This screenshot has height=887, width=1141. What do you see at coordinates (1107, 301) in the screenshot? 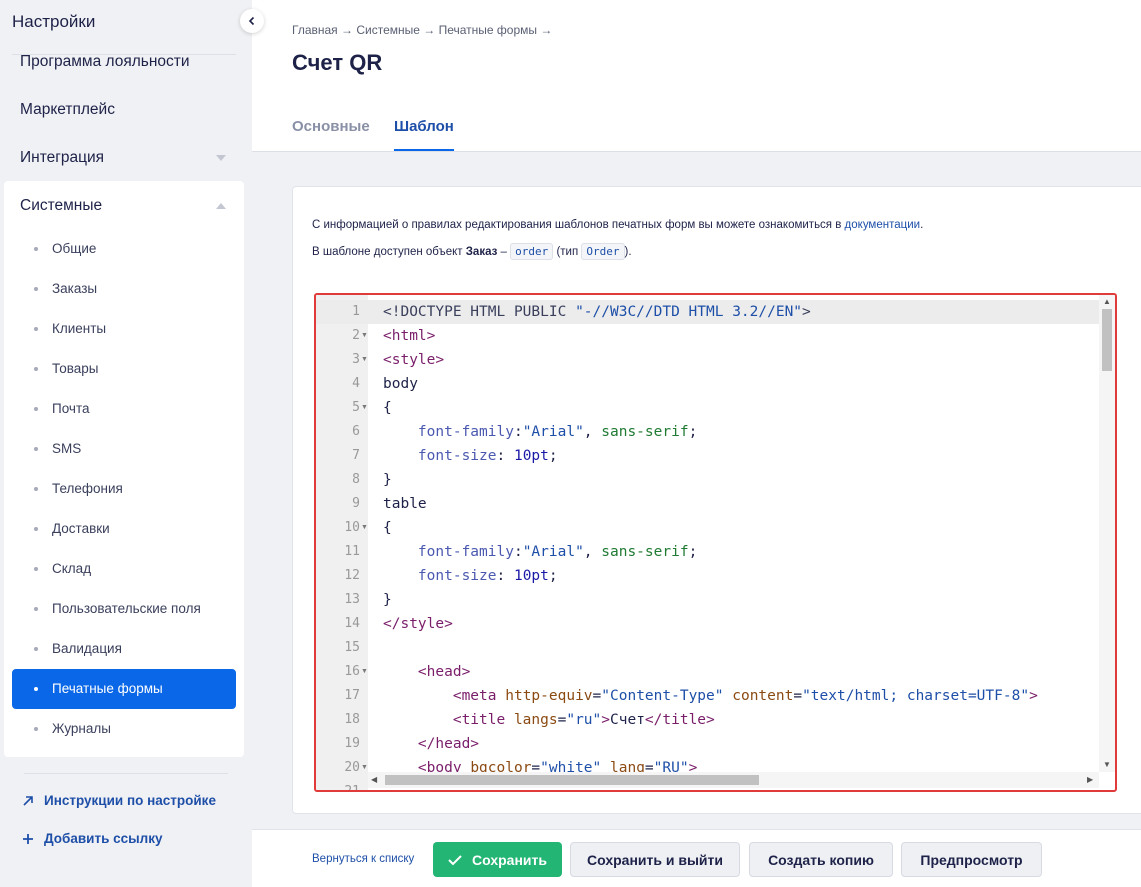
I see `scroll-up-arrow-icon: ▲` at bounding box center [1107, 301].